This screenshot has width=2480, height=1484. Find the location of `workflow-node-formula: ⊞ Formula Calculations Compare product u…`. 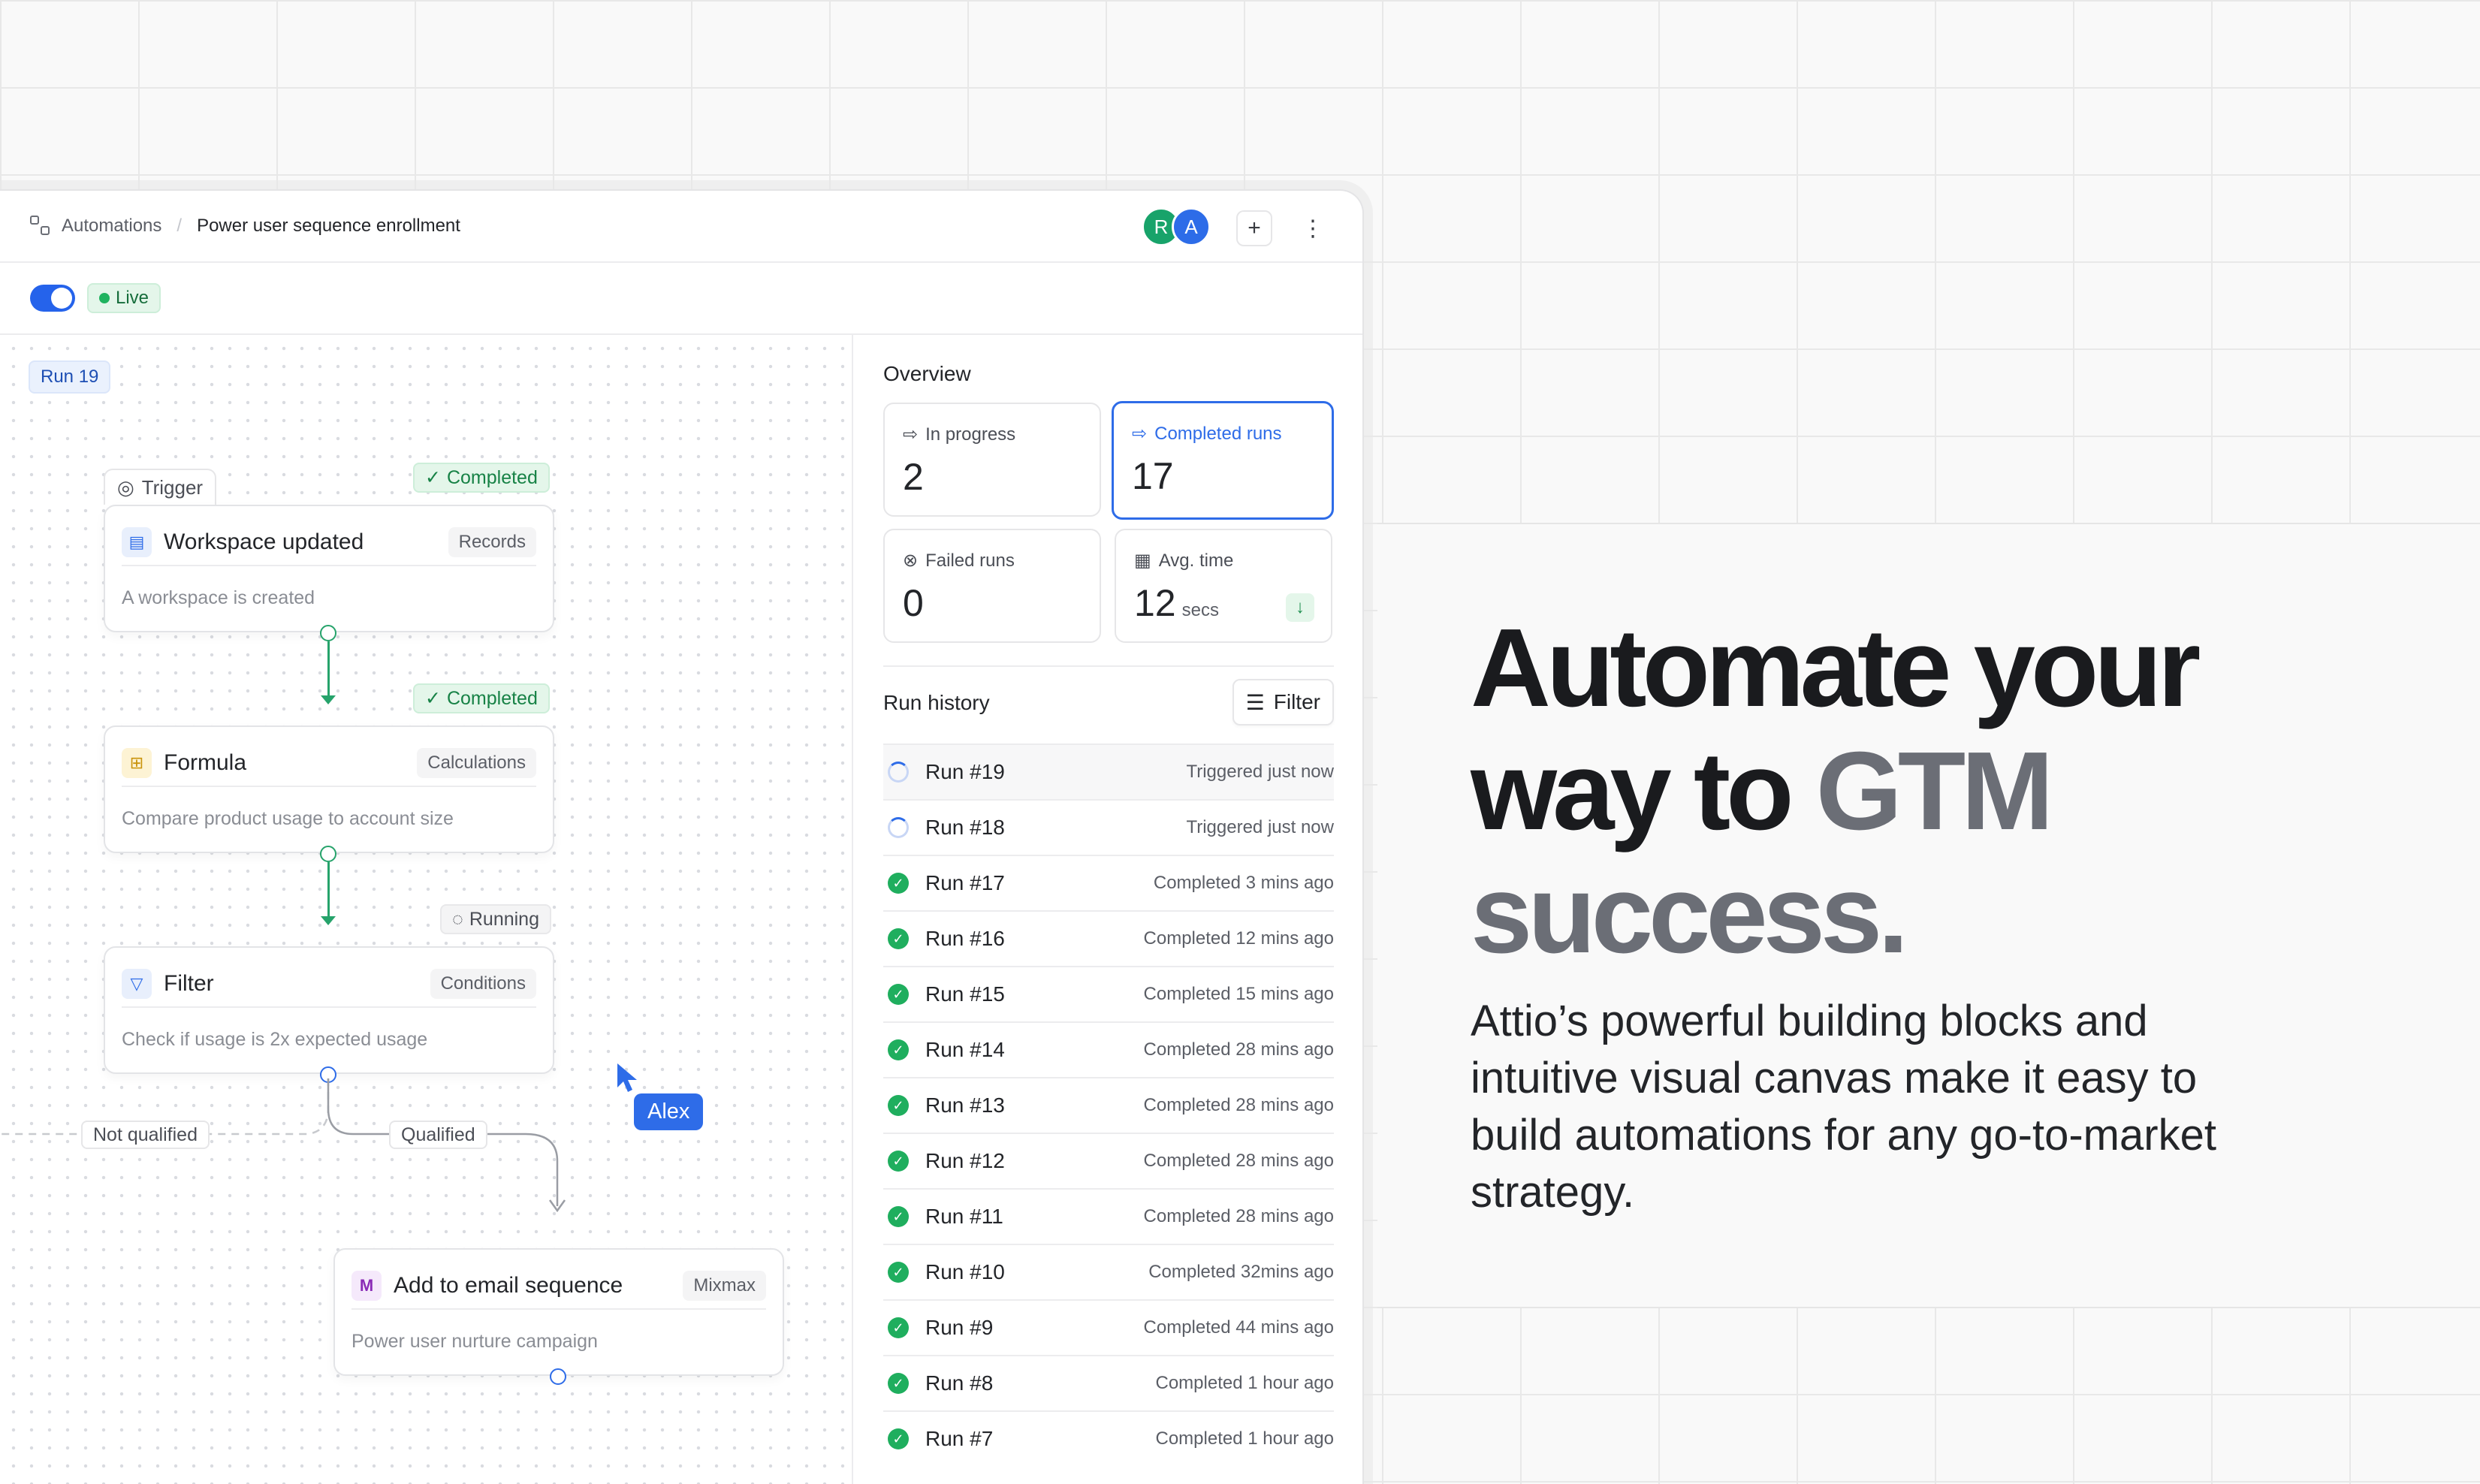

workflow-node-formula: ⊞ Formula Calculations Compare product u… is located at coordinates (329, 789).